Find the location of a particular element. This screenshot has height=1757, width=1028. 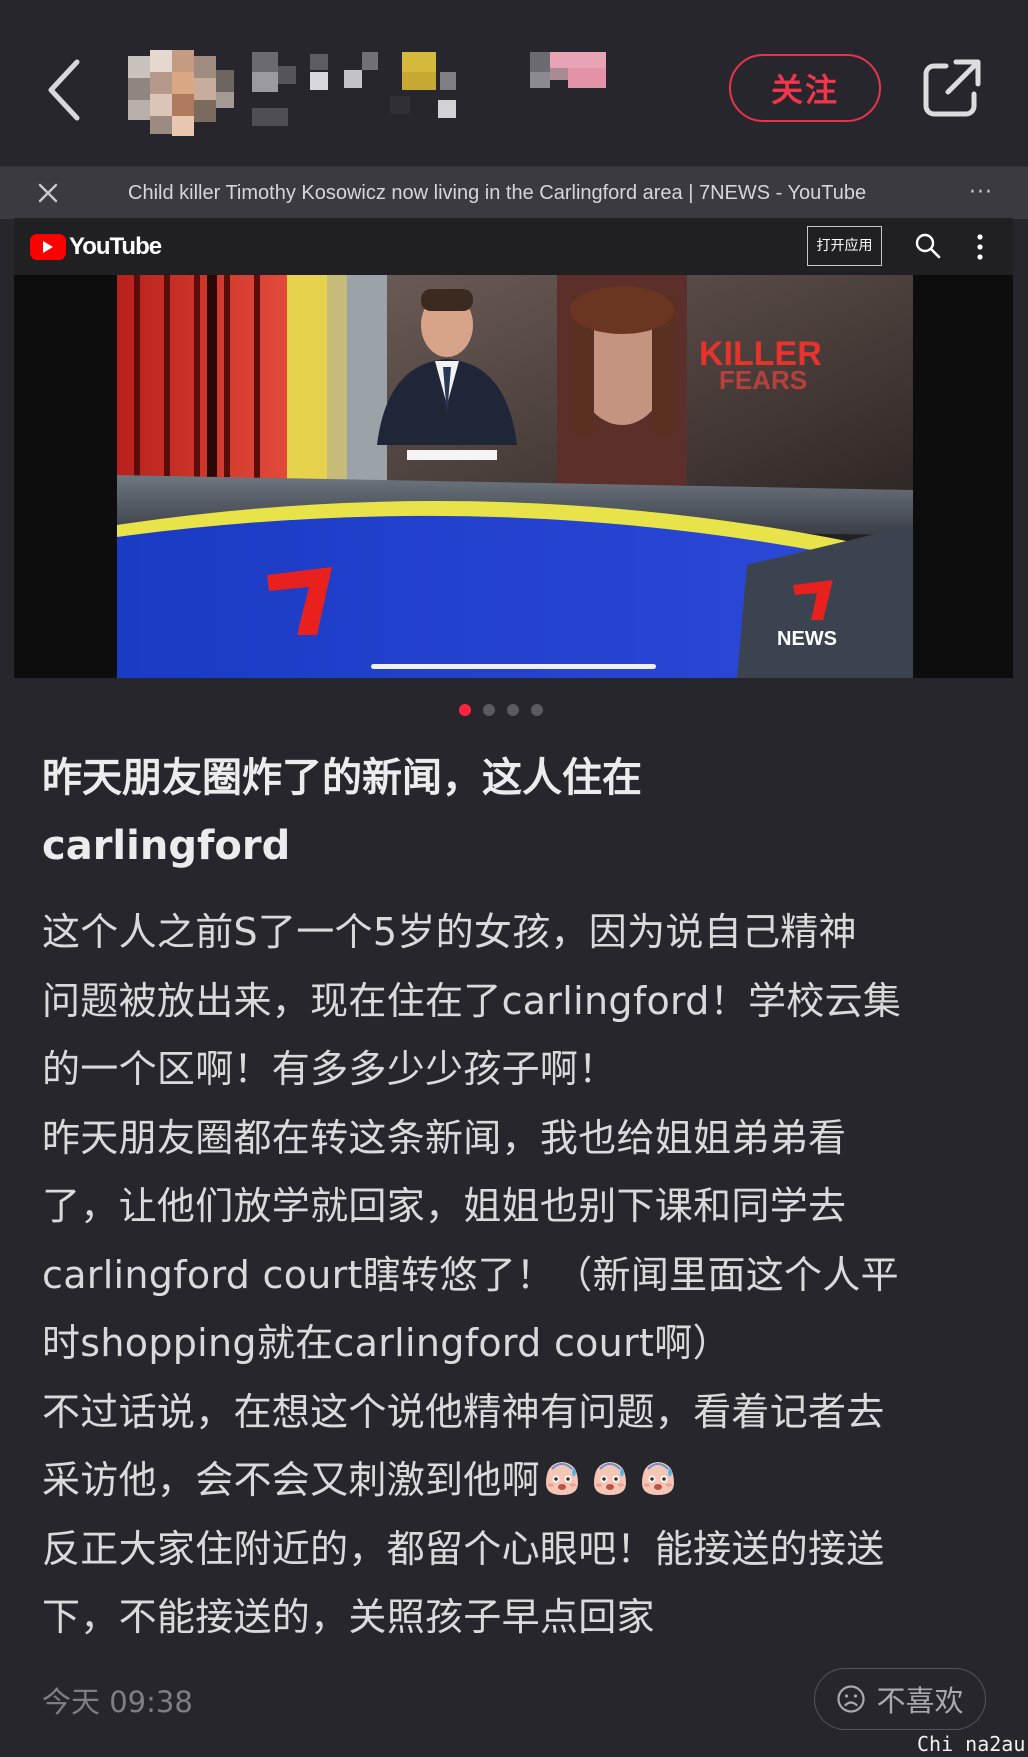

post-body-line: carlingford court瞎转悠了！（新闻里面这个人平 is located at coordinates (470, 1274).